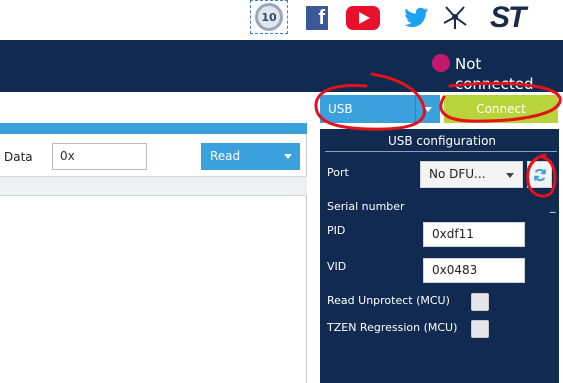  What do you see at coordinates (474, 234) in the screenshot?
I see `pid-field: 0xdf11` at bounding box center [474, 234].